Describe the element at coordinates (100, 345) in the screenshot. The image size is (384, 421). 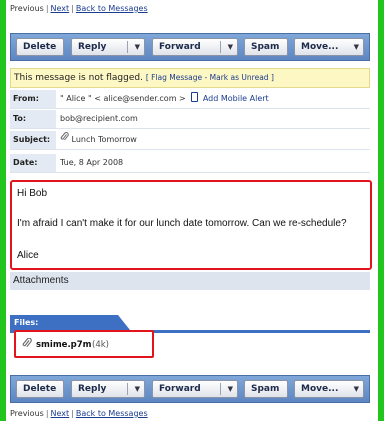
I see `attachment-file-size: (4k)` at that location.